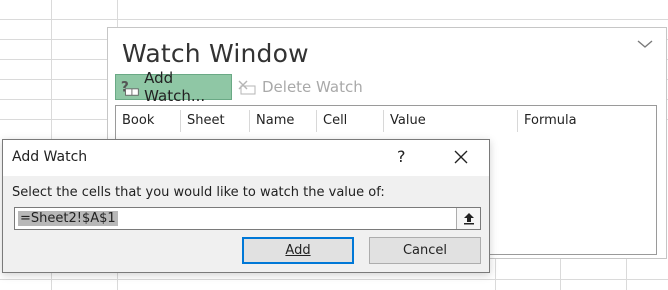  Describe the element at coordinates (247, 218) in the screenshot. I see `cell-reference-input: =Sheet2!$A$1` at that location.